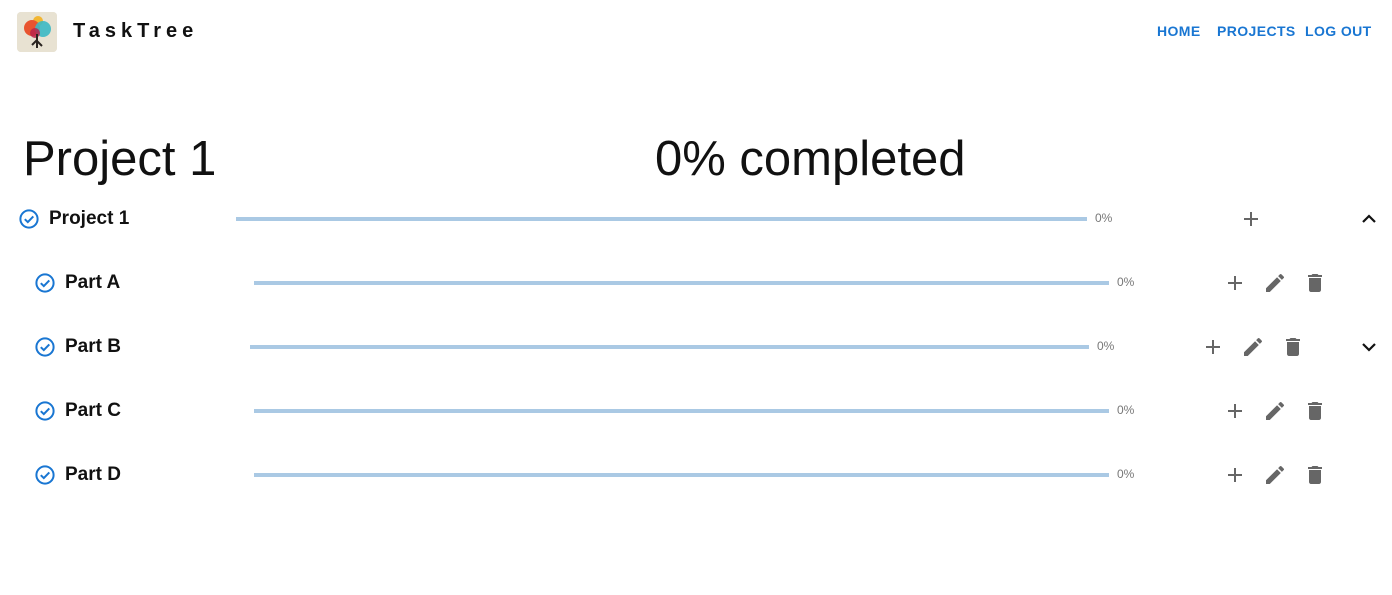 The height and width of the screenshot is (595, 1392). I want to click on row-label: Part B, so click(93, 346).